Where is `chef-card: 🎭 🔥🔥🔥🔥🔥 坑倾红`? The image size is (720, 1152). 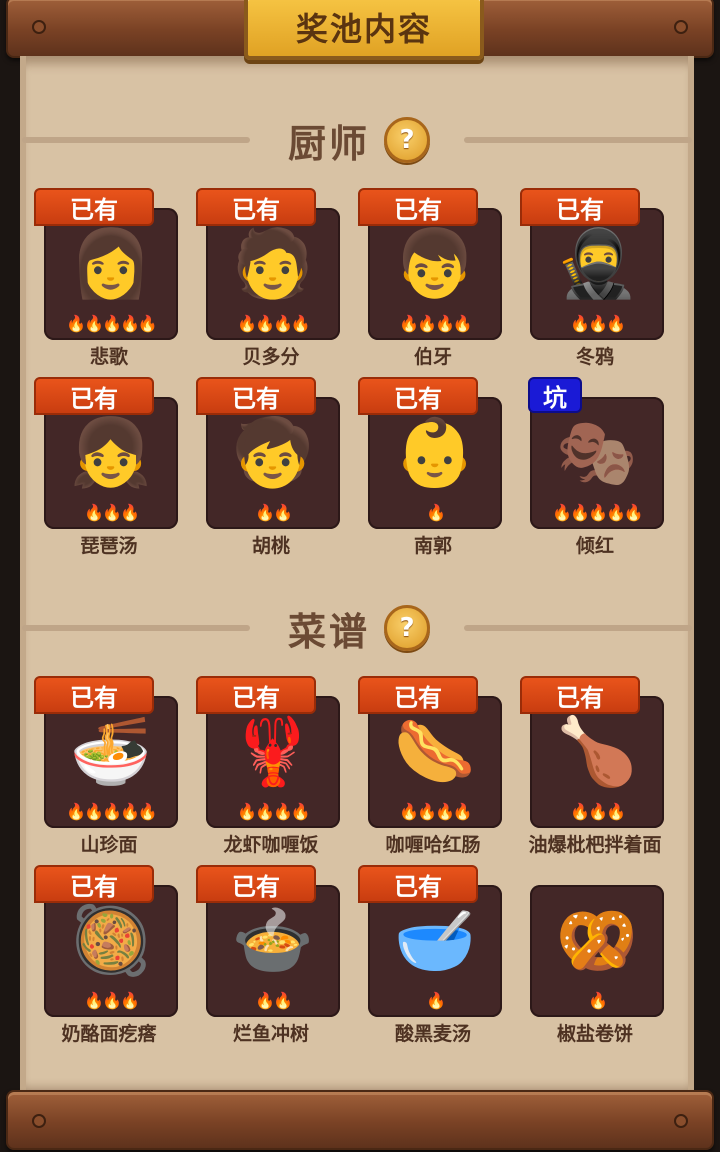 chef-card: 🎭 🔥🔥🔥🔥🔥 坑倾红 is located at coordinates (595, 470).